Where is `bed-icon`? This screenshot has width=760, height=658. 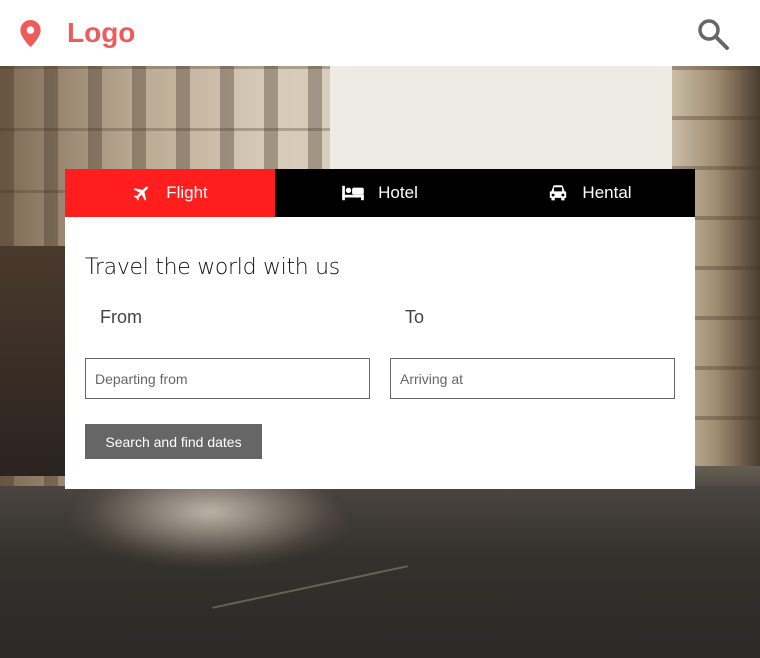
bed-icon is located at coordinates (353, 193).